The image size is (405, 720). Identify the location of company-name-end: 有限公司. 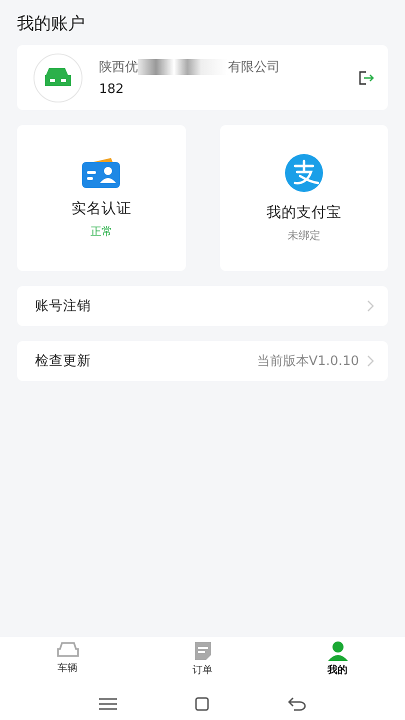
(254, 67).